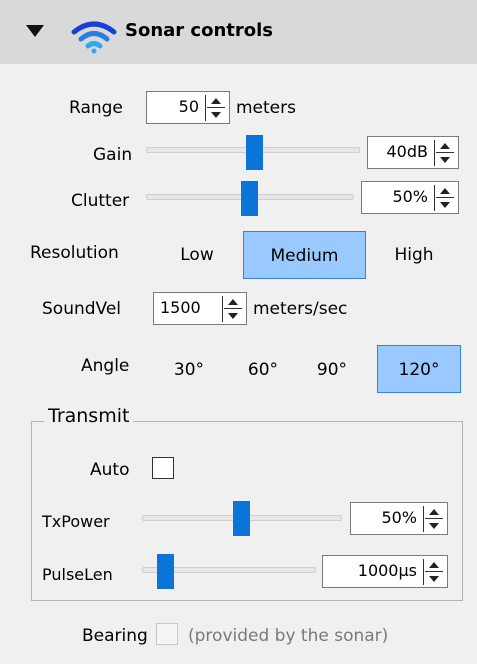 The height and width of the screenshot is (664, 477). What do you see at coordinates (300, 309) in the screenshot?
I see `soundvel-unit: meters/sec` at bounding box center [300, 309].